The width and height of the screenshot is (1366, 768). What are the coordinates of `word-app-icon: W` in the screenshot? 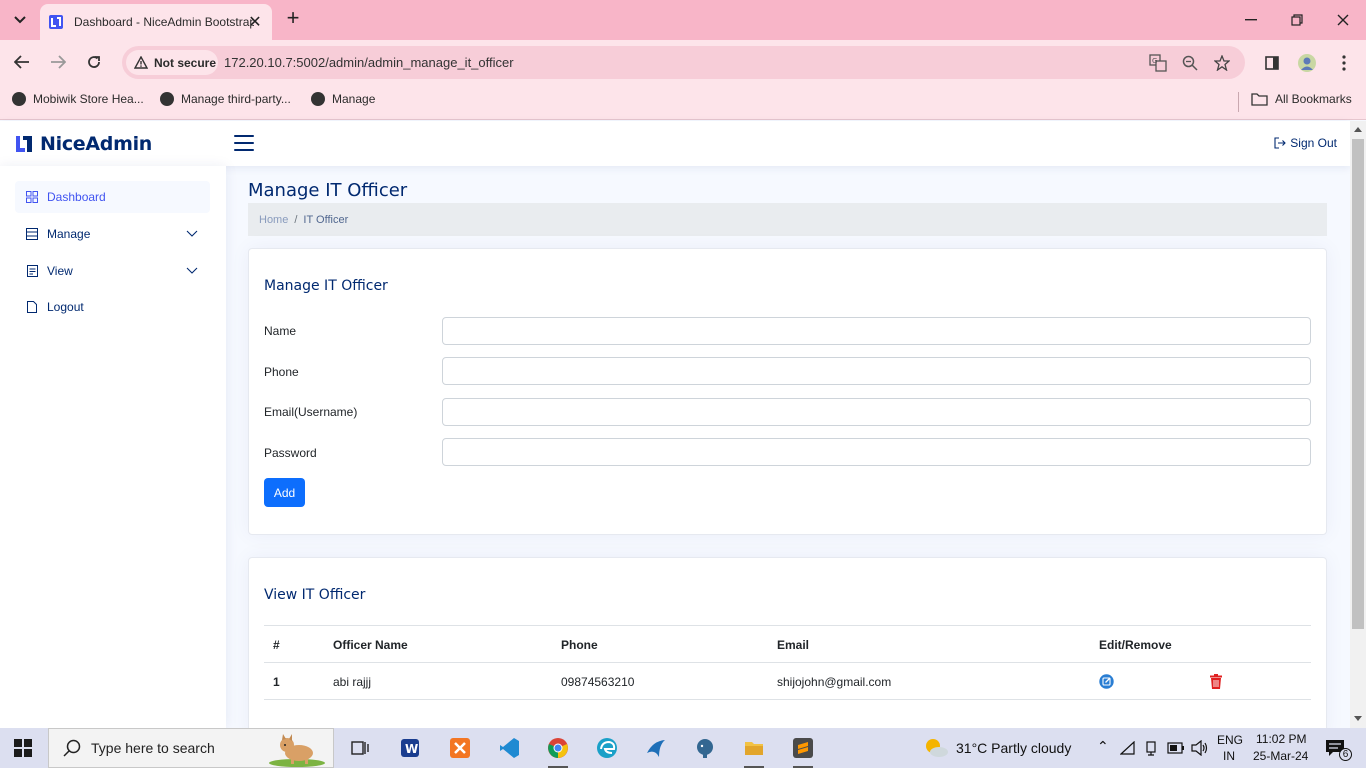 It's located at (410, 748).